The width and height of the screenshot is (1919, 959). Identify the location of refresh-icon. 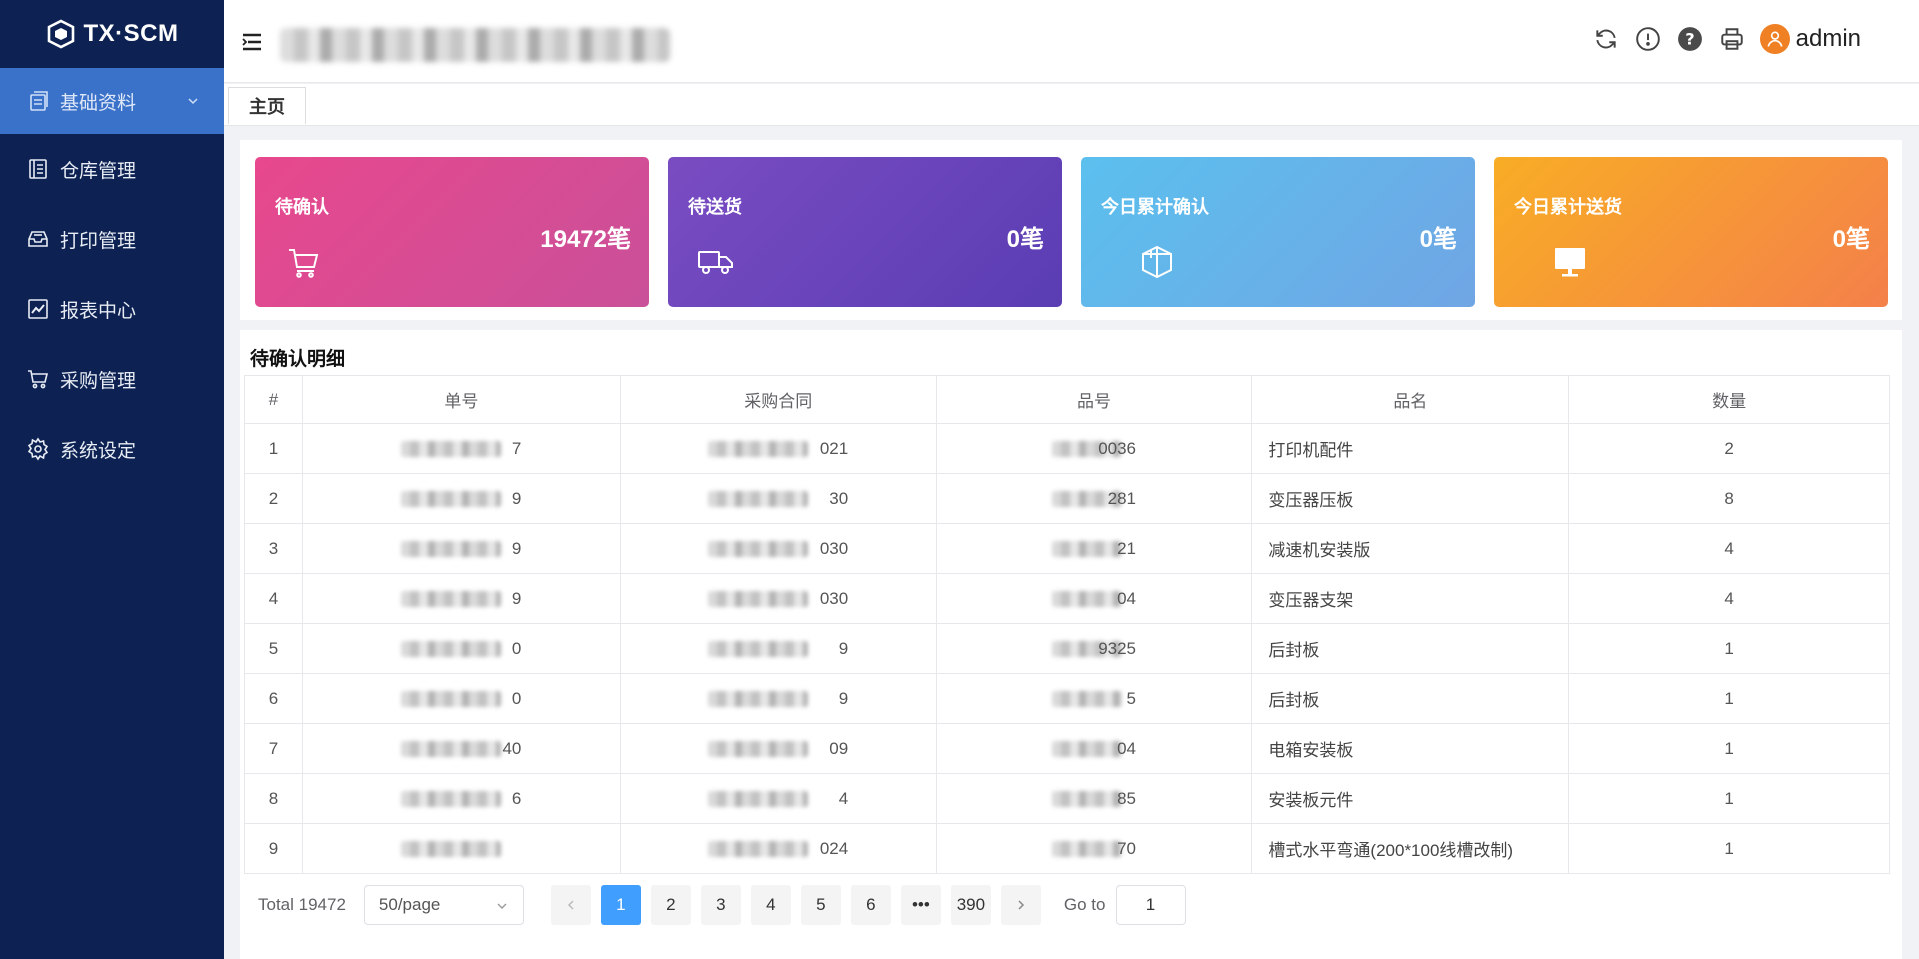
(1606, 39).